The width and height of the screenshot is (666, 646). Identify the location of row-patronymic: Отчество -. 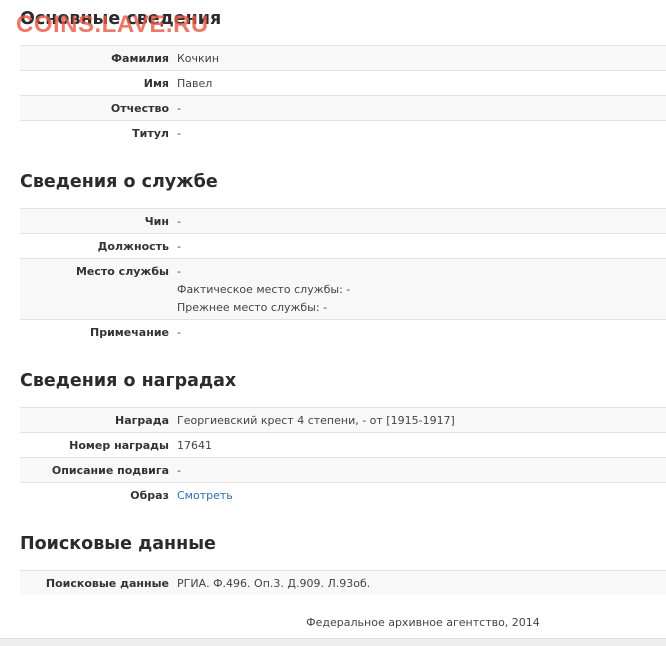
(343, 108).